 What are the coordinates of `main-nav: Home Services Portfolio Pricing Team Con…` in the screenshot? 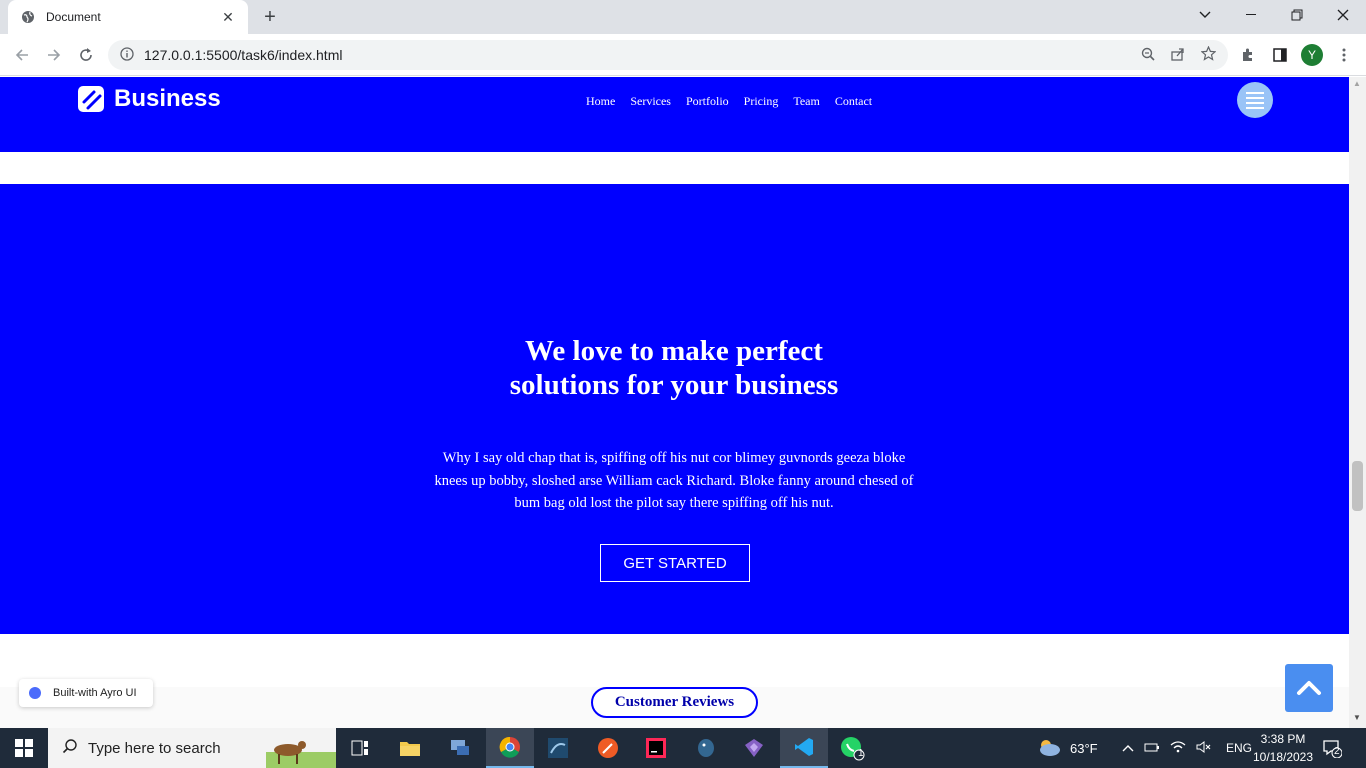 It's located at (729, 101).